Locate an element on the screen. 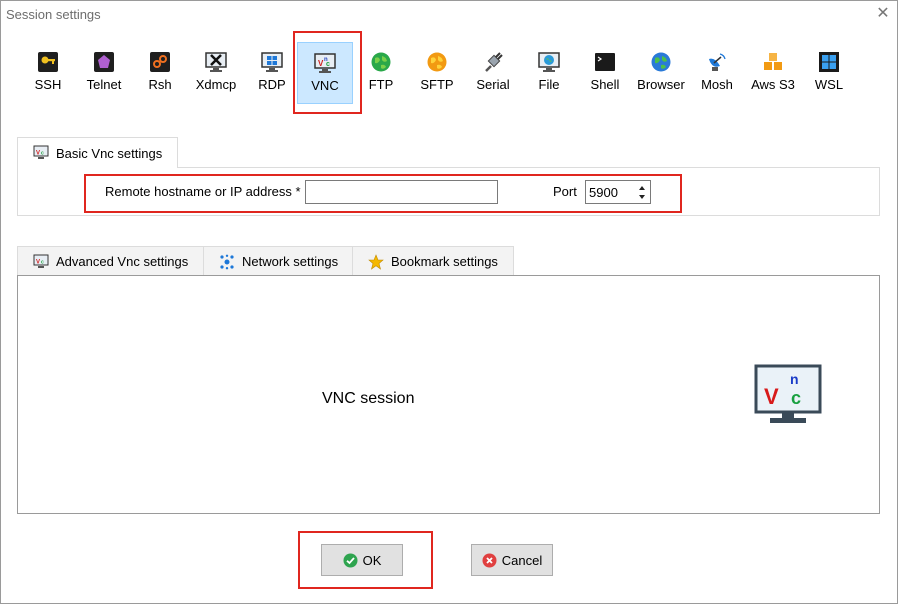 This screenshot has height=604, width=898. protocol-label: SFTP is located at coordinates (437, 84).